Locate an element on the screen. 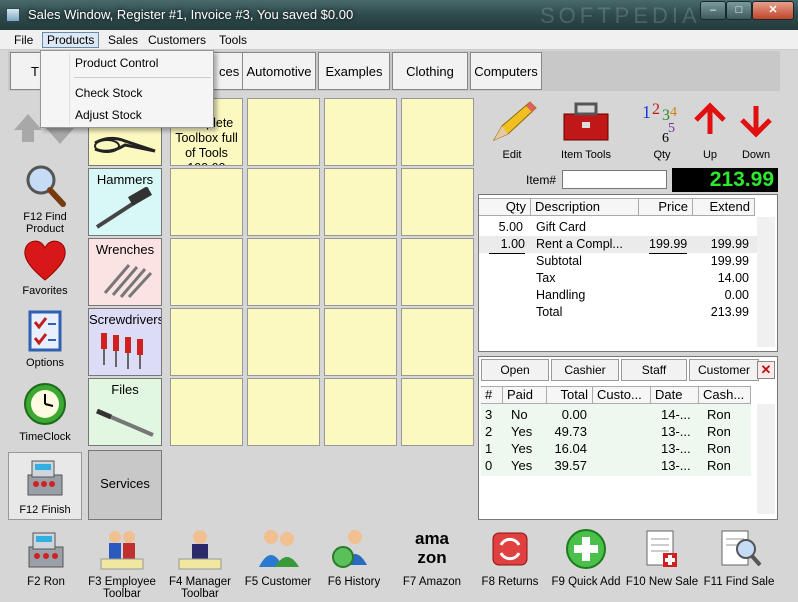  f11-label: F11 Find Sale is located at coordinates (739, 582).